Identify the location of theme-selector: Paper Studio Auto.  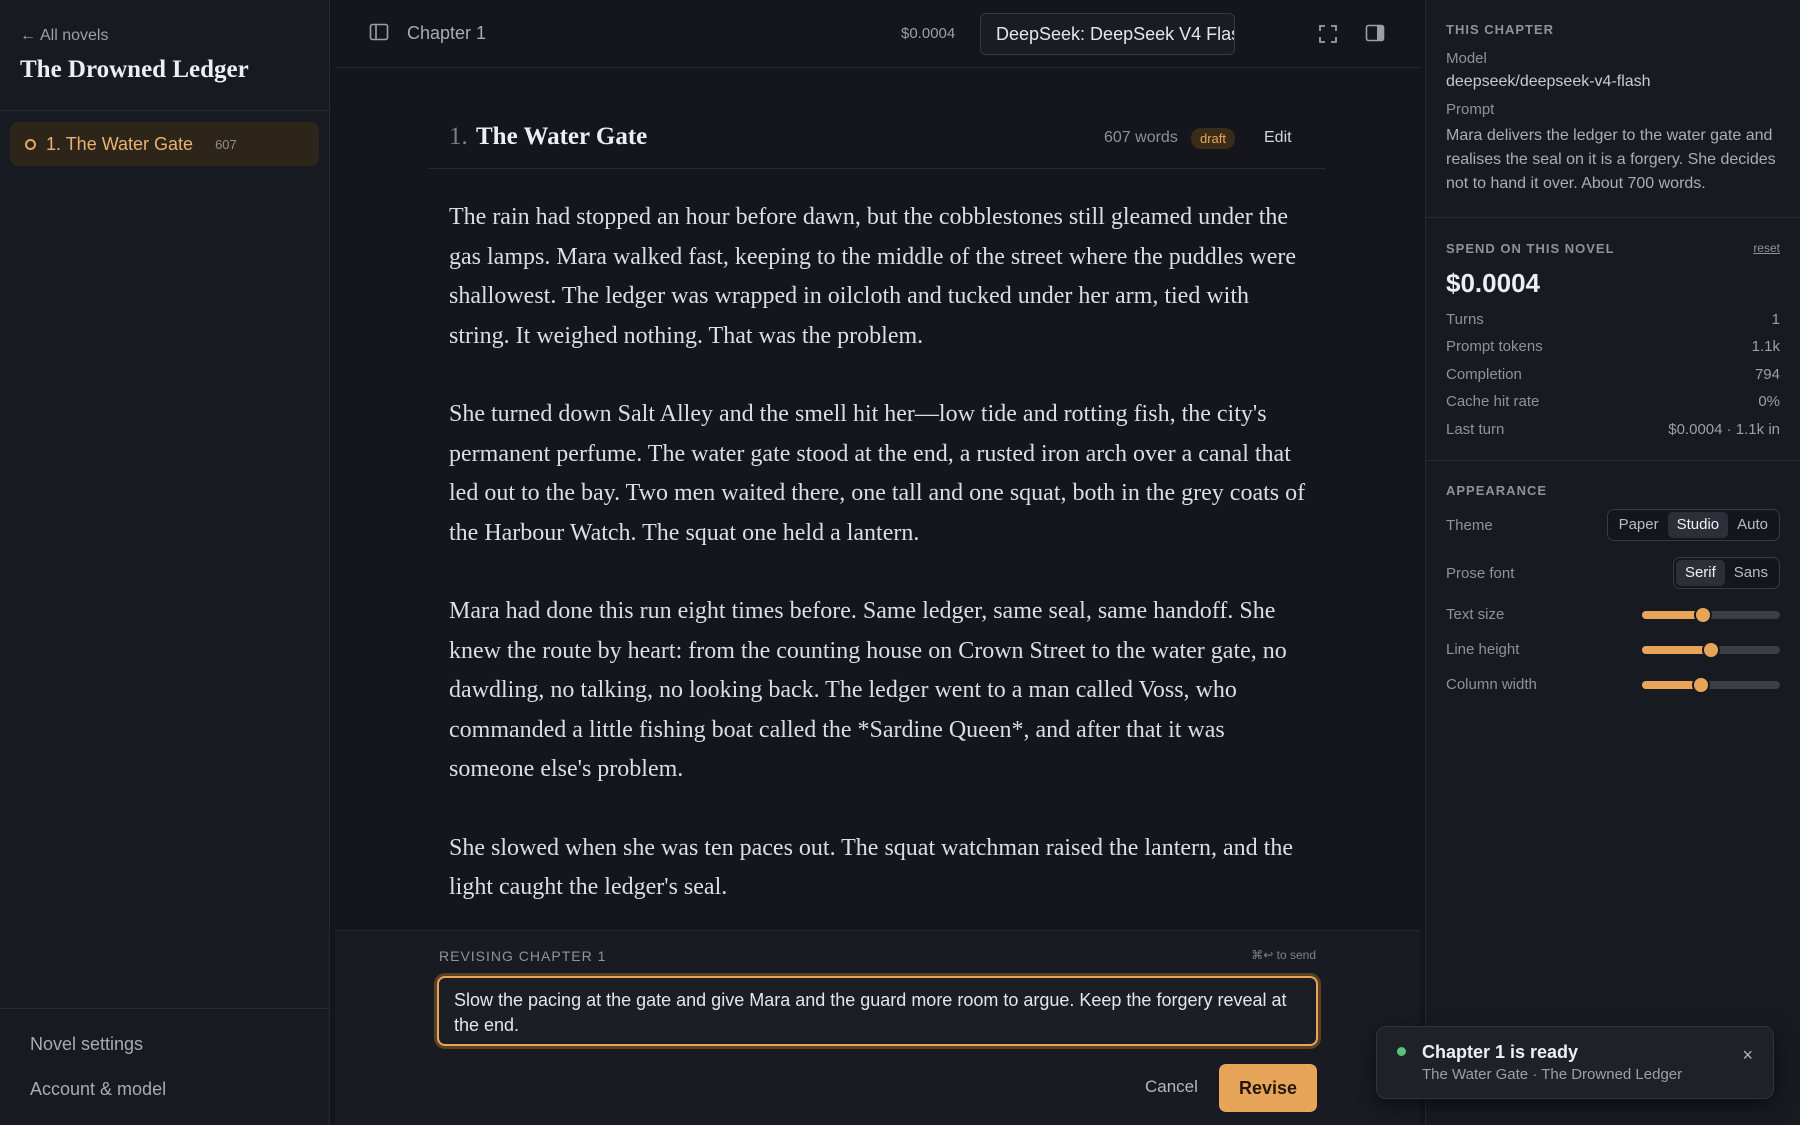
(1693, 525).